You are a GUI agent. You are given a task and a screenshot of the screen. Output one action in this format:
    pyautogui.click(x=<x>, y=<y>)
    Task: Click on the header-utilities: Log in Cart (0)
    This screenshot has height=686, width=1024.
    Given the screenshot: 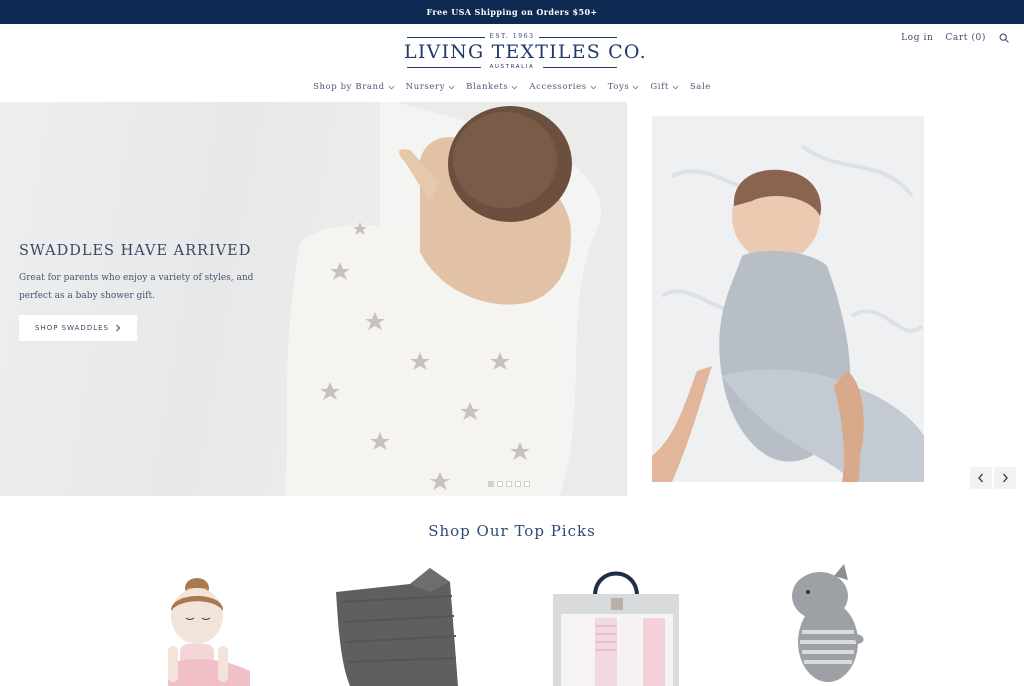 What is the action you would take?
    pyautogui.click(x=955, y=38)
    